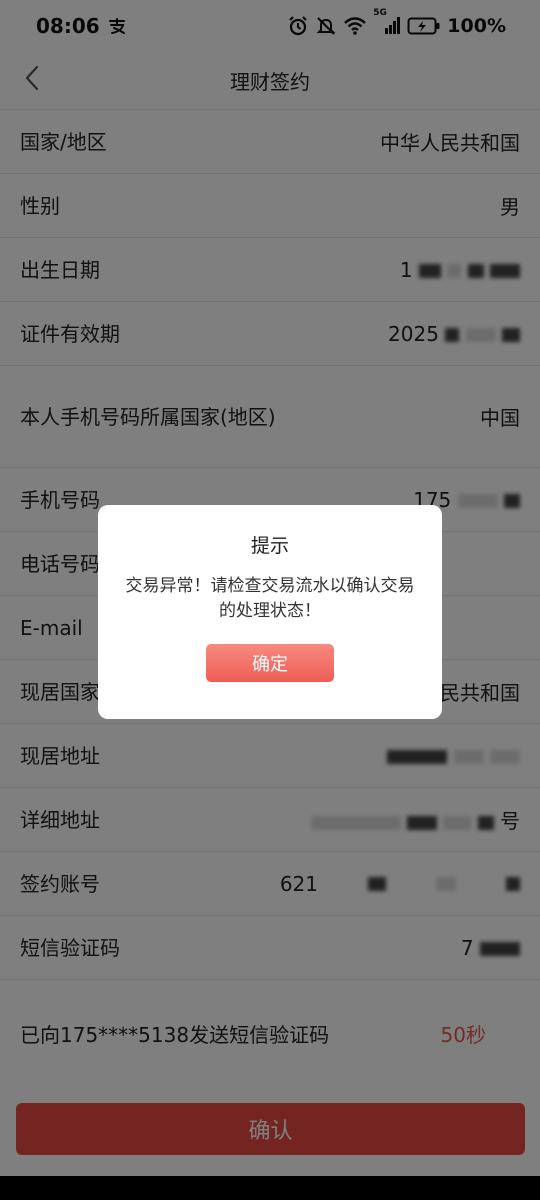  I want to click on alert-dialog: 提示 交易异常！请检查交易流水以确认交易的处理状态！ 确定, so click(270, 612).